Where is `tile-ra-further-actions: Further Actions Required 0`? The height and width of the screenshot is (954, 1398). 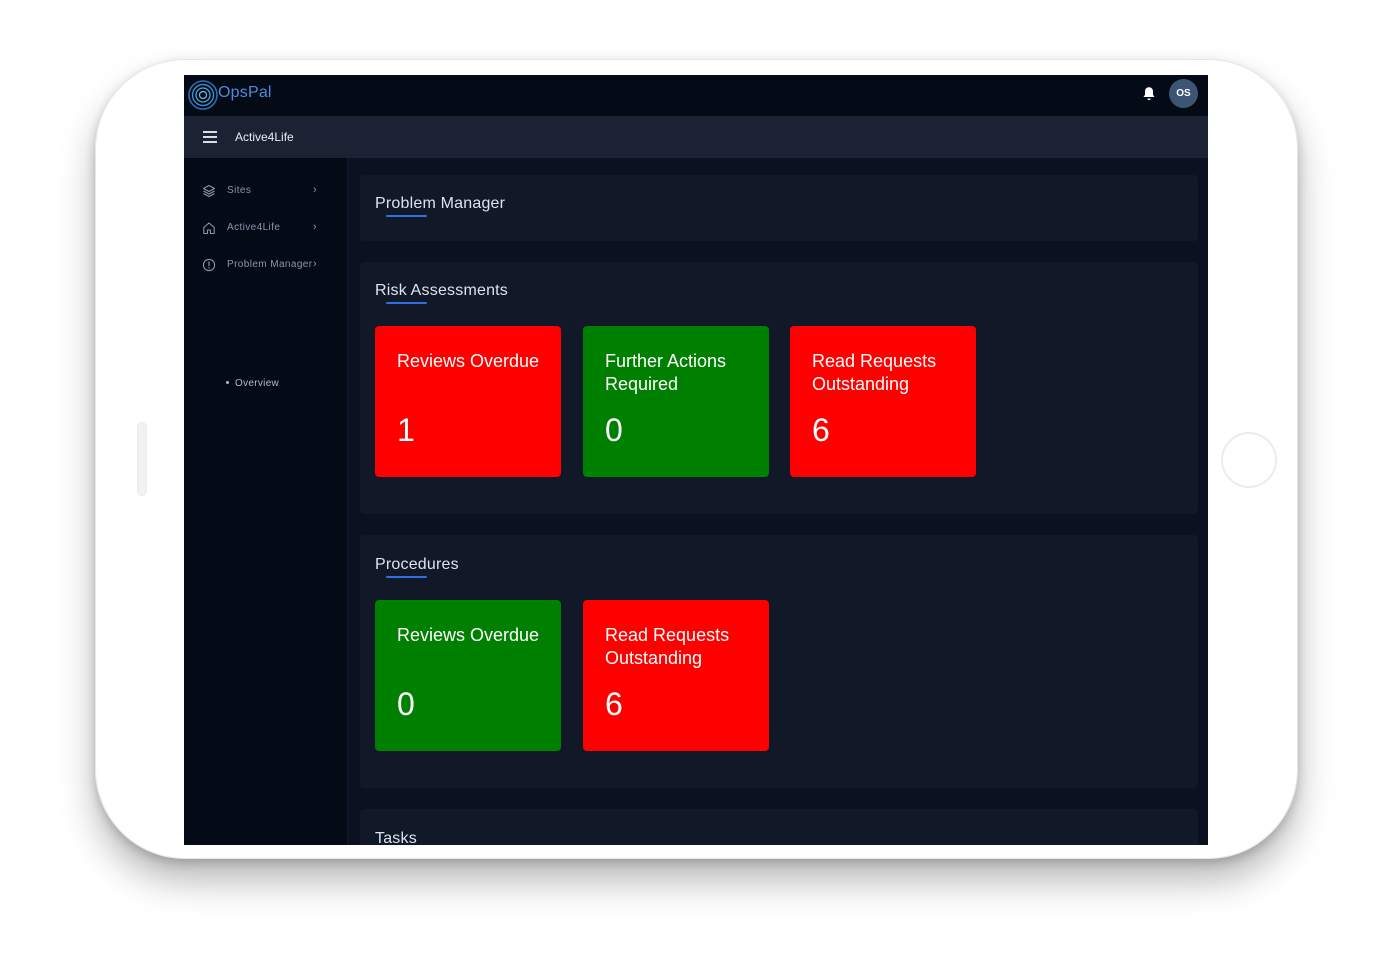 tile-ra-further-actions: Further Actions Required 0 is located at coordinates (676, 401).